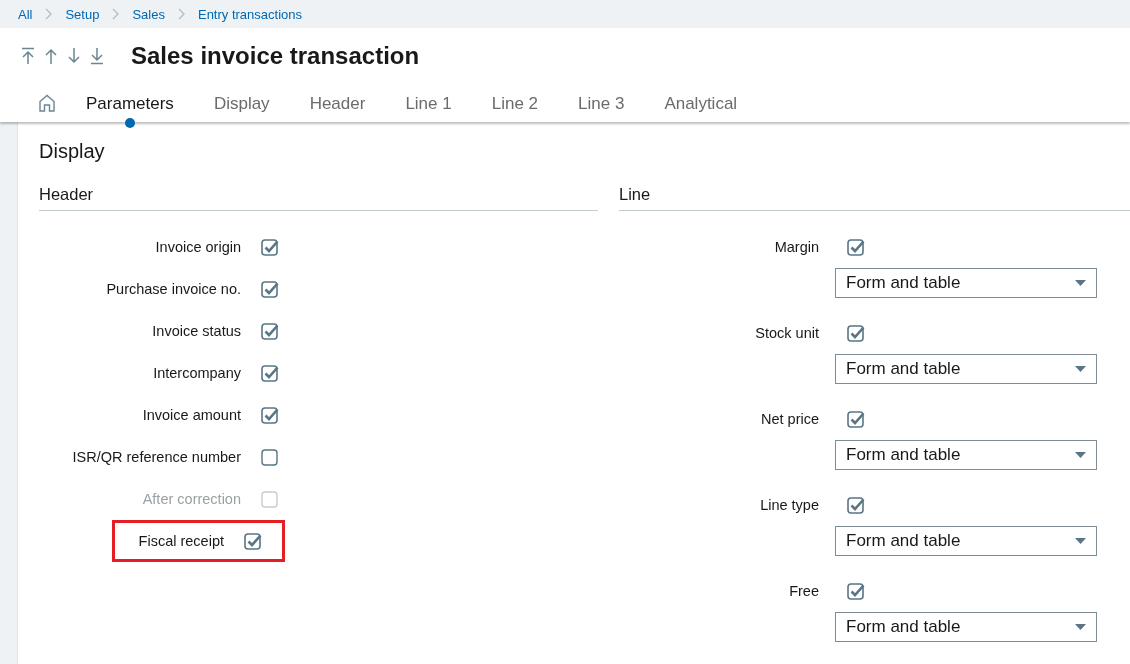  Describe the element at coordinates (275, 56) in the screenshot. I see `page-title: Sales invoice transaction` at that location.